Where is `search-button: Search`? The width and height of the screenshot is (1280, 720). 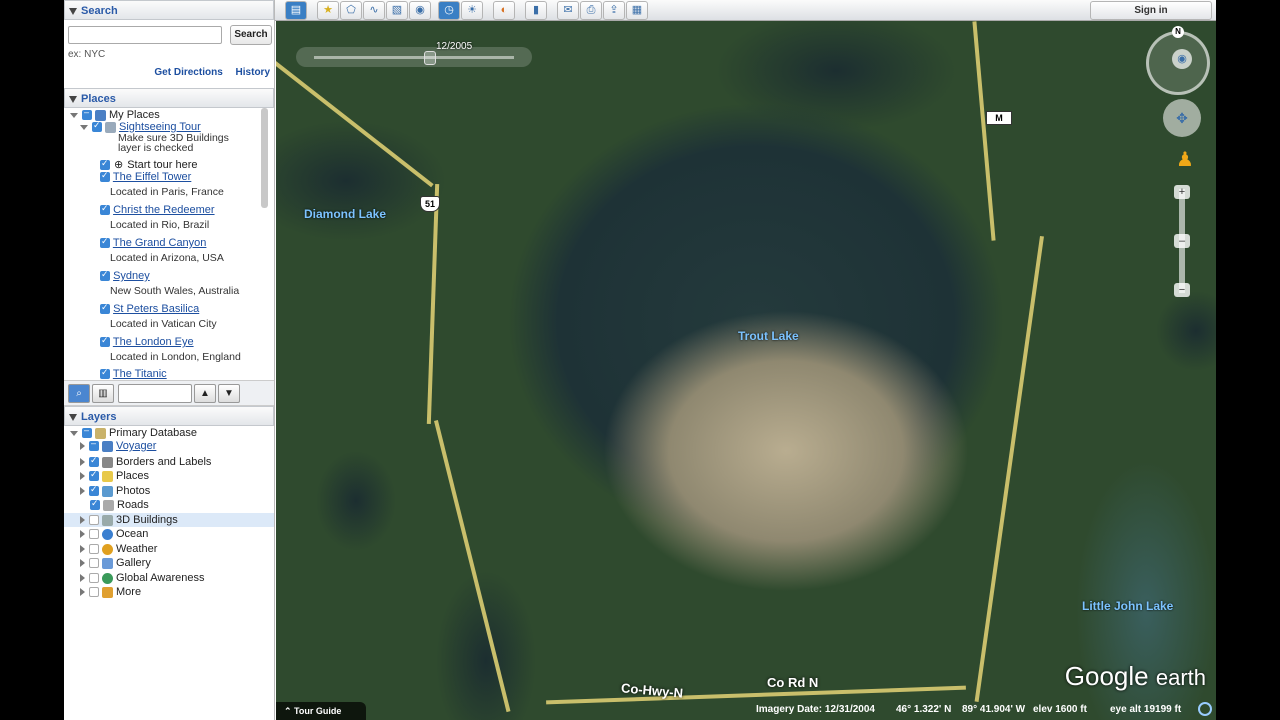 search-button: Search is located at coordinates (251, 35).